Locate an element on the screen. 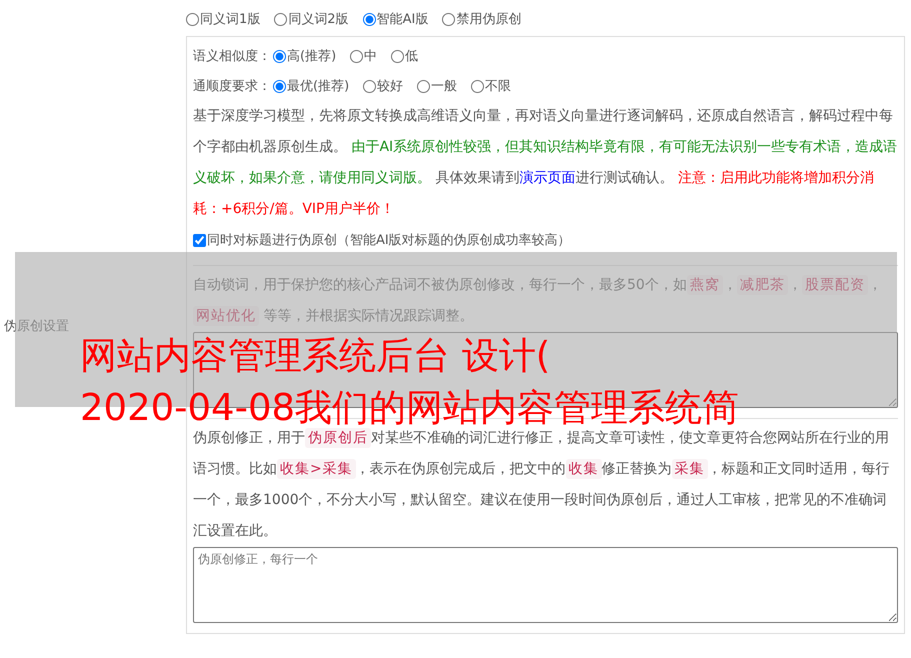 This screenshot has width=911, height=658. keyword-tag: 收集>采集 is located at coordinates (316, 469).